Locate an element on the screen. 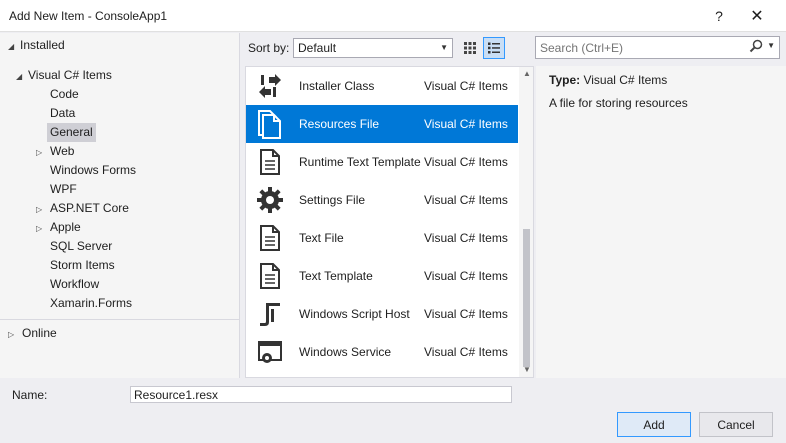 The height and width of the screenshot is (443, 786). tree-node-installed: ◢ Installed is located at coordinates (36, 45).